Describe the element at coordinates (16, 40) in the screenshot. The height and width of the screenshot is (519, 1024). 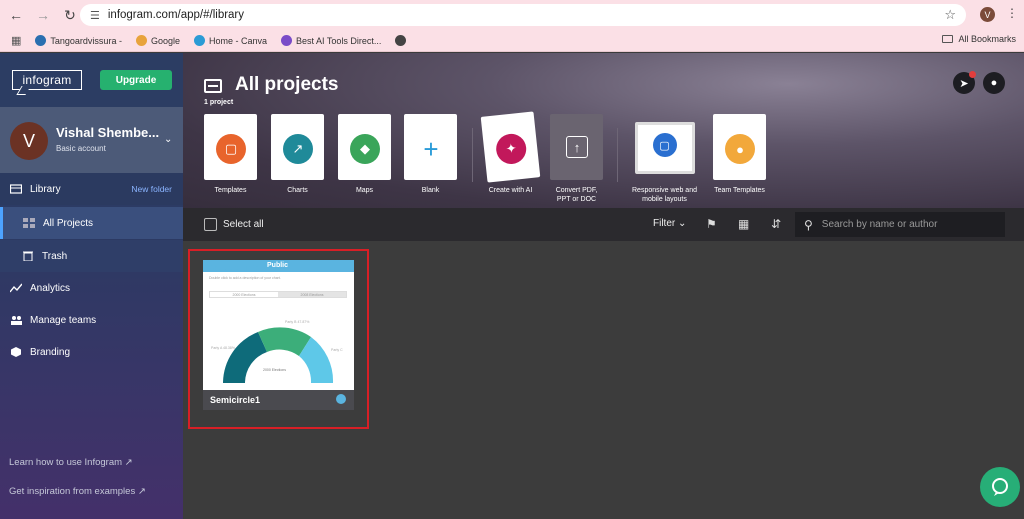
I see `apps-grid-icon: ▦` at that location.